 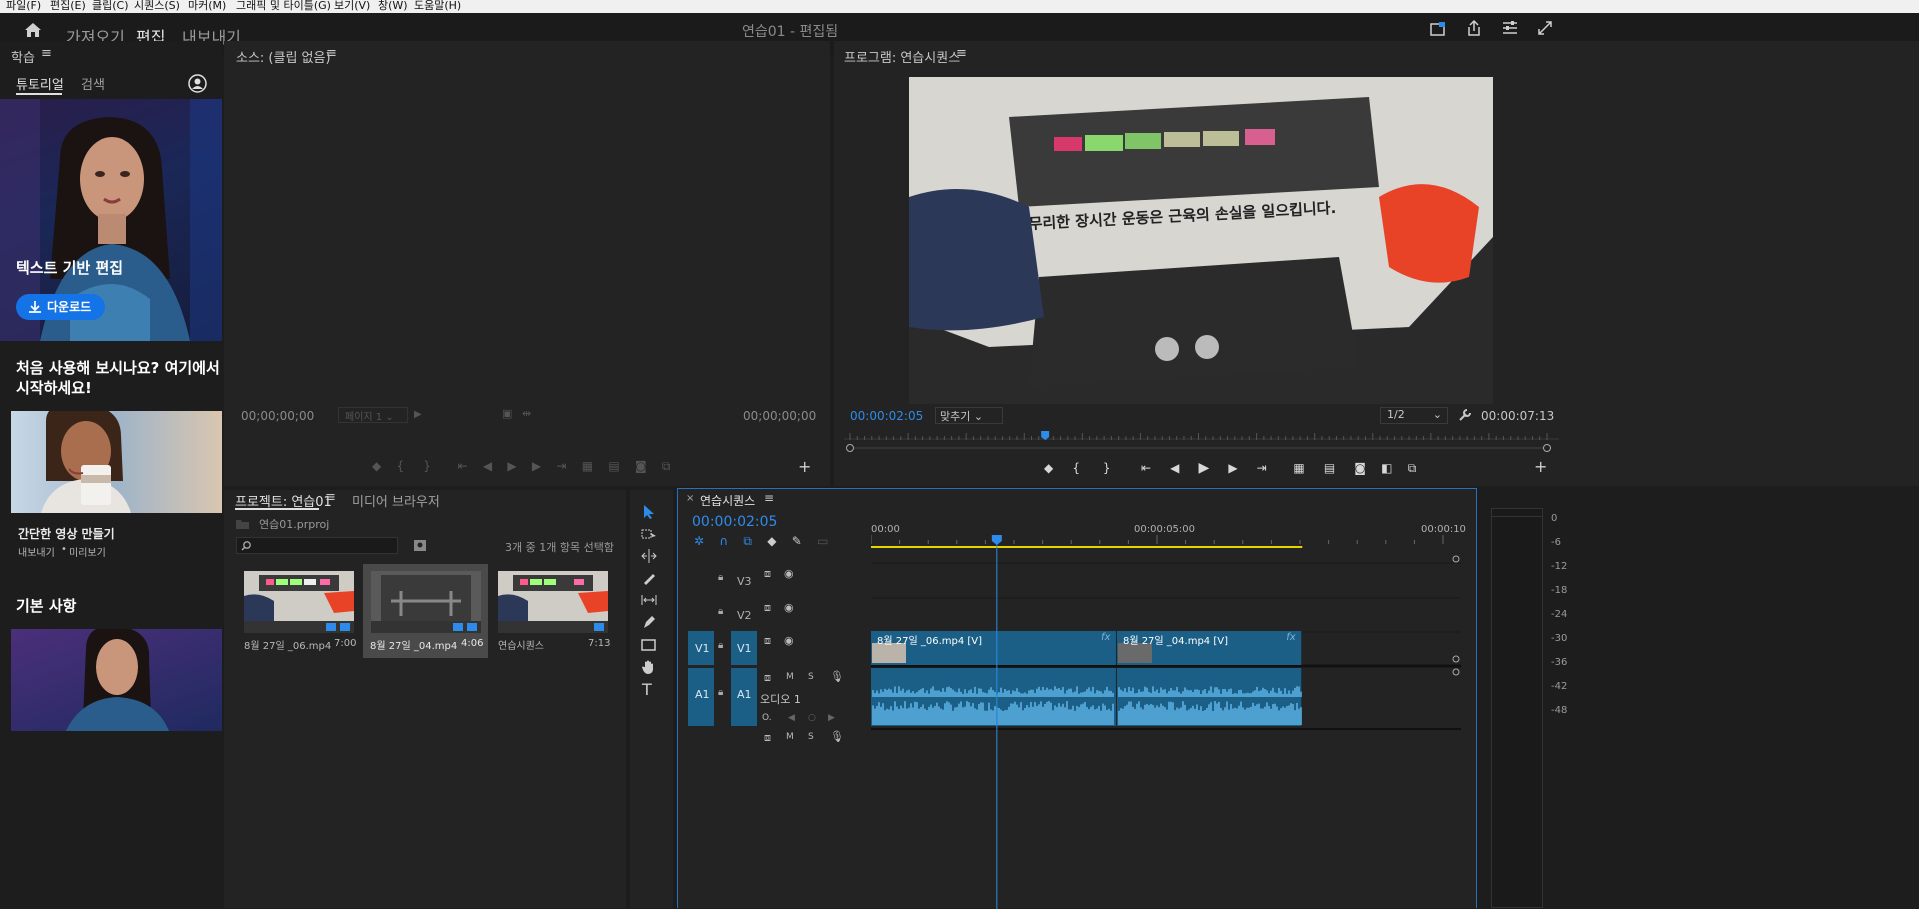 What do you see at coordinates (116, 680) in the screenshot?
I see `basics-card-image` at bounding box center [116, 680].